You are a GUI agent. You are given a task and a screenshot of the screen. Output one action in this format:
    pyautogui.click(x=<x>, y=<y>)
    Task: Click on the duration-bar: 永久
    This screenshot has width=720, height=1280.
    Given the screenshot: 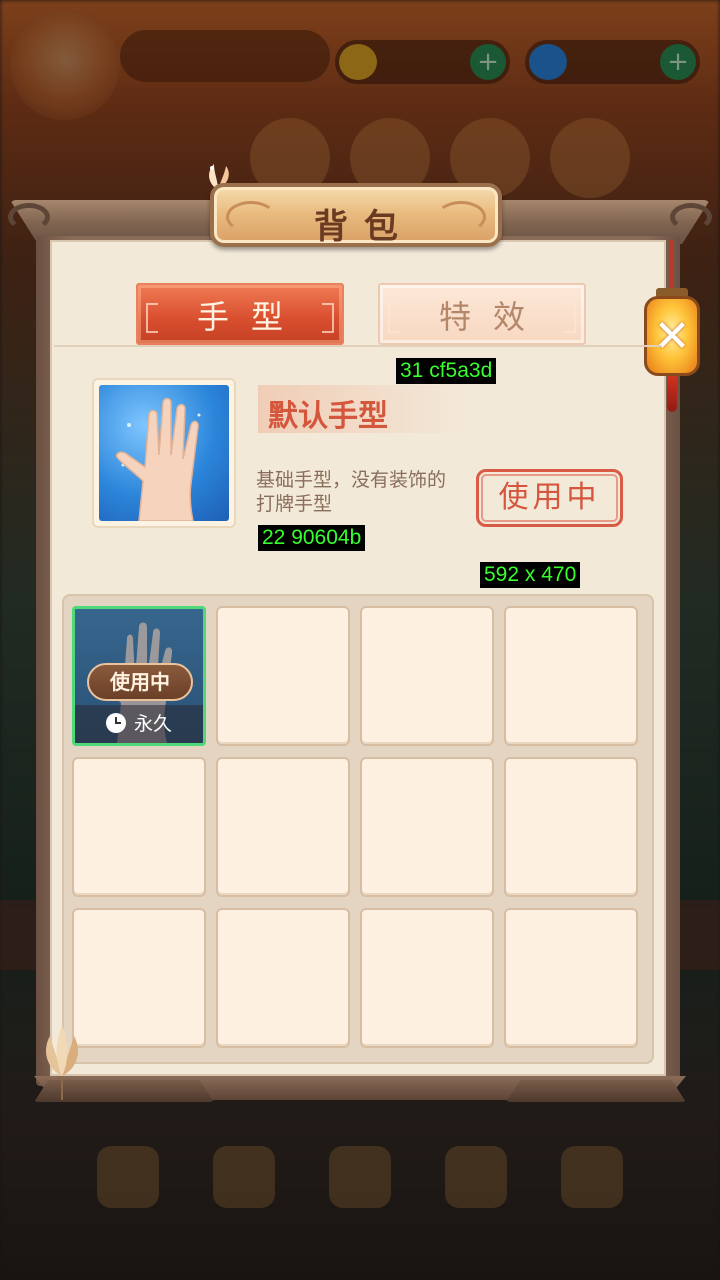 What is the action you would take?
    pyautogui.click(x=139, y=724)
    